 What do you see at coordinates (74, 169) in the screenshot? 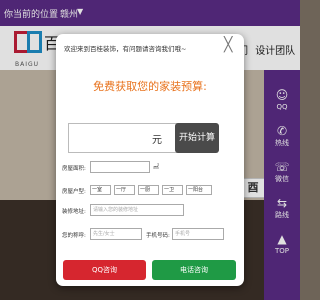
I see `area-label: 房屋面积:` at bounding box center [74, 169].